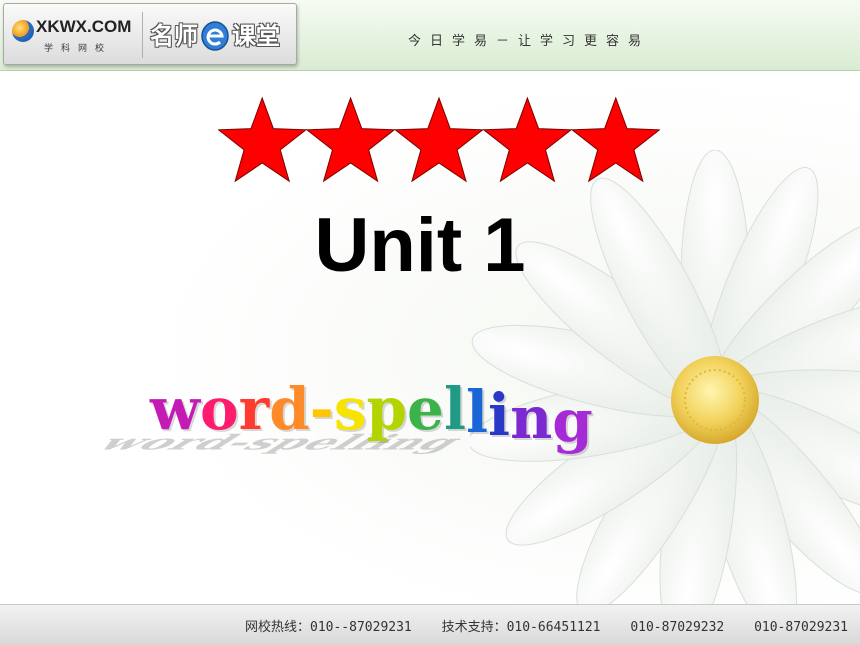  I want to click on wordart-letter: g, so click(572, 421).